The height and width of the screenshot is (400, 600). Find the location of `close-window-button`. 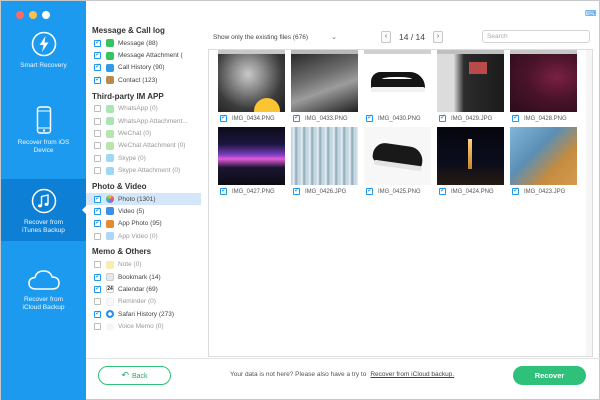

close-window-button is located at coordinates (20, 15).